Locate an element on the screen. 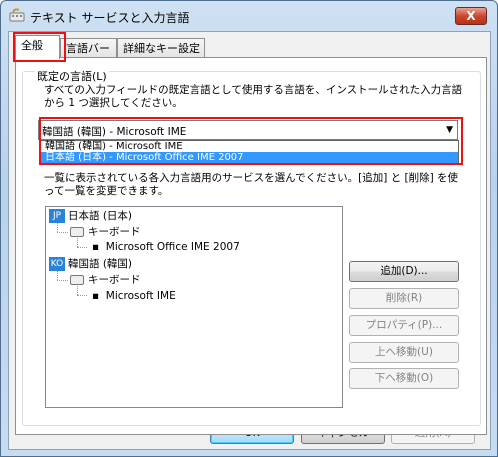 The image size is (498, 457). dropdown-option: 韓国語 (韓国) - Microsoft IME is located at coordinates (249, 146).